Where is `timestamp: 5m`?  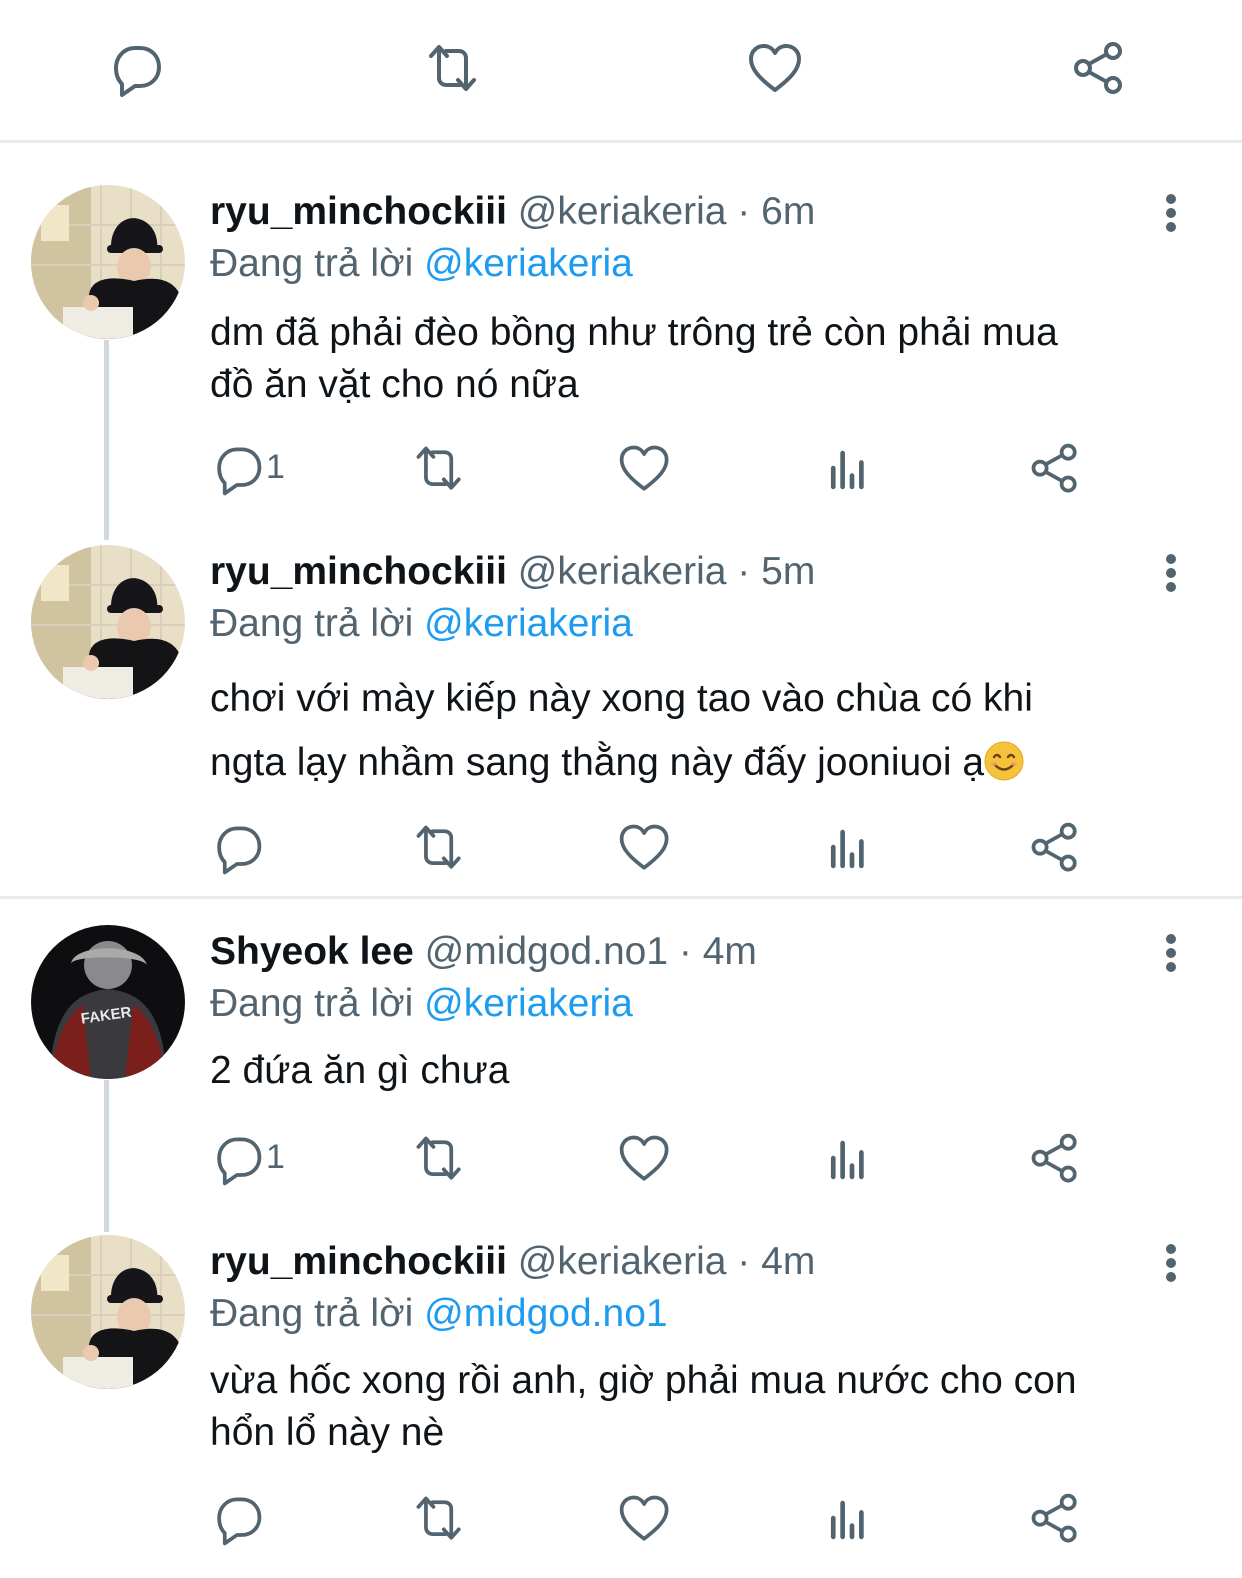 timestamp: 5m is located at coordinates (788, 571).